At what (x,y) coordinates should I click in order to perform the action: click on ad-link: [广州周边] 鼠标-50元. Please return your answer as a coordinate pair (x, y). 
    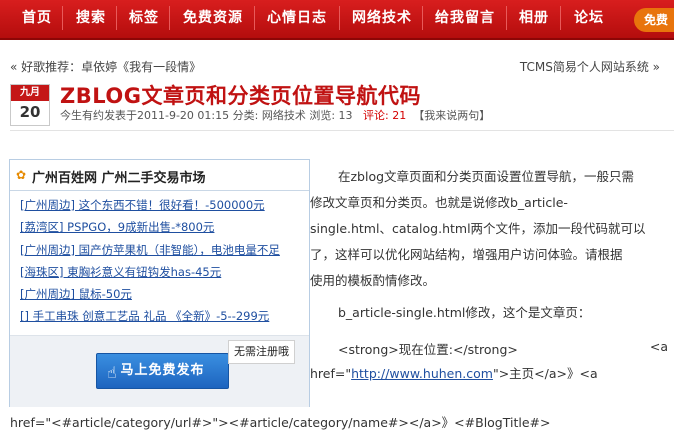
    Looking at the image, I should click on (163, 294).